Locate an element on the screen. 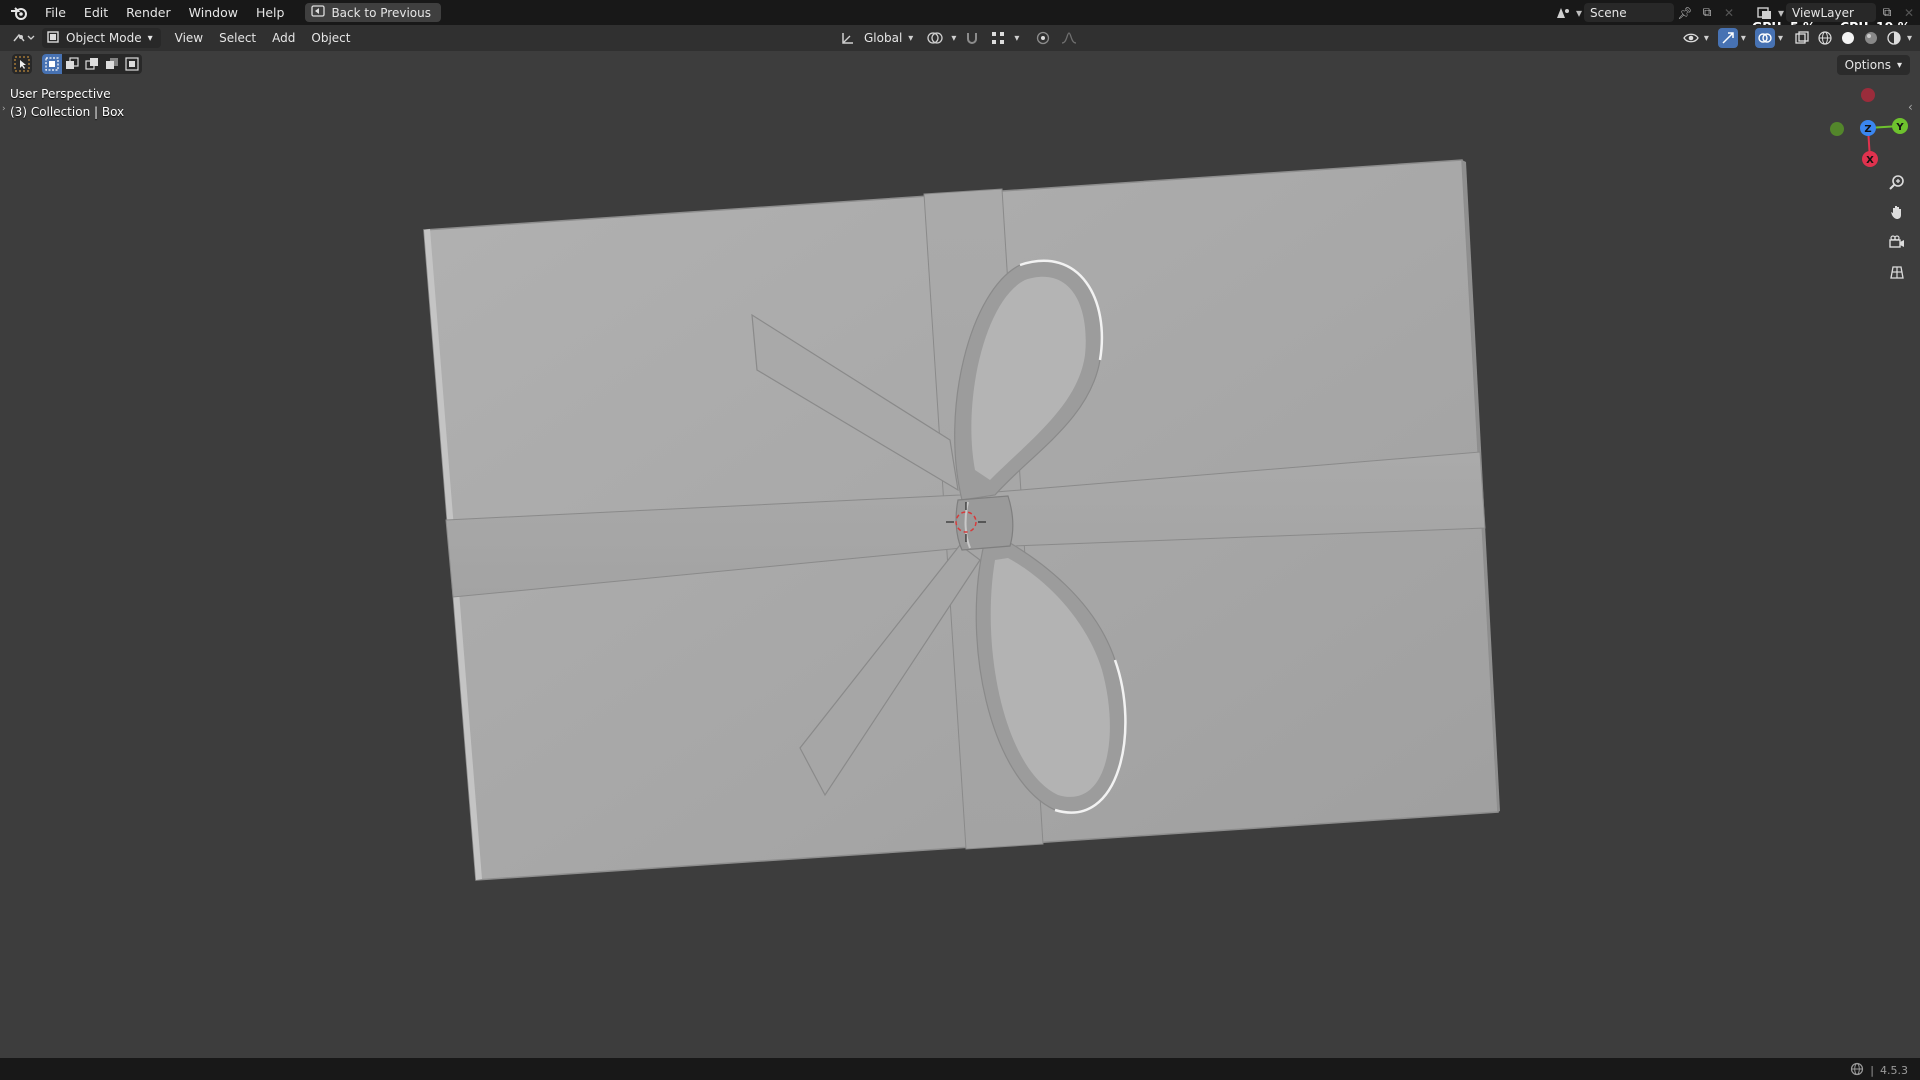 The height and width of the screenshot is (1080, 1920). gizmo-neg-y is located at coordinates (1837, 129).